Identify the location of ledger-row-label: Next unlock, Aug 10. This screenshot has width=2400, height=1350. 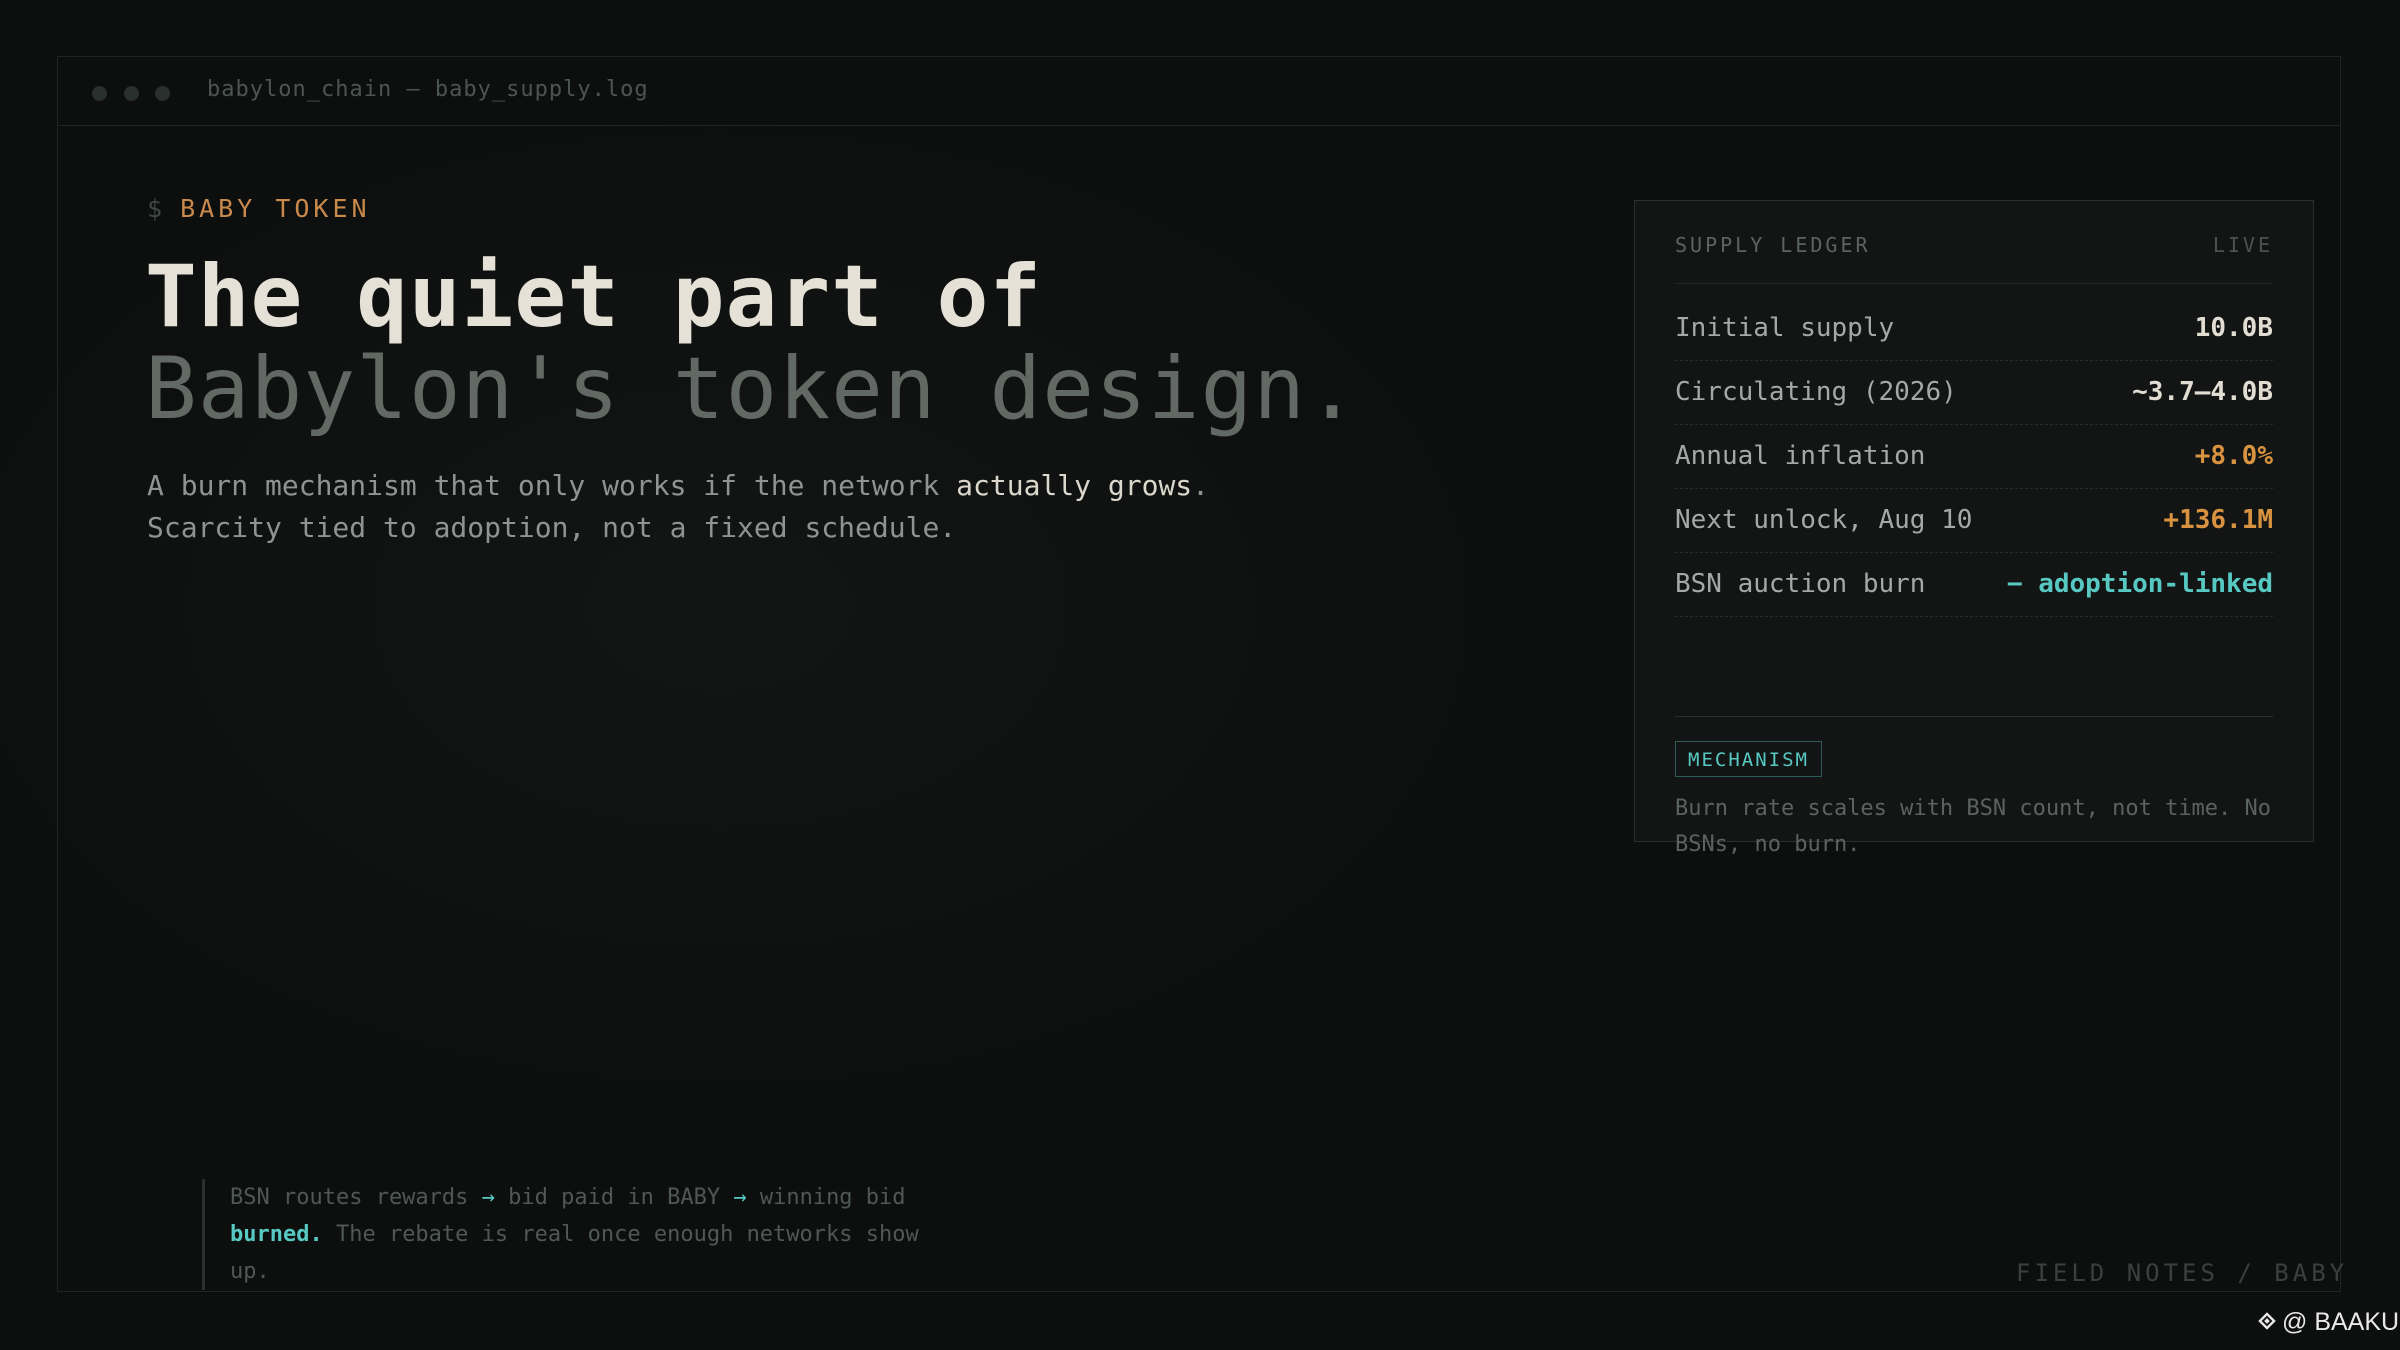
(1824, 520).